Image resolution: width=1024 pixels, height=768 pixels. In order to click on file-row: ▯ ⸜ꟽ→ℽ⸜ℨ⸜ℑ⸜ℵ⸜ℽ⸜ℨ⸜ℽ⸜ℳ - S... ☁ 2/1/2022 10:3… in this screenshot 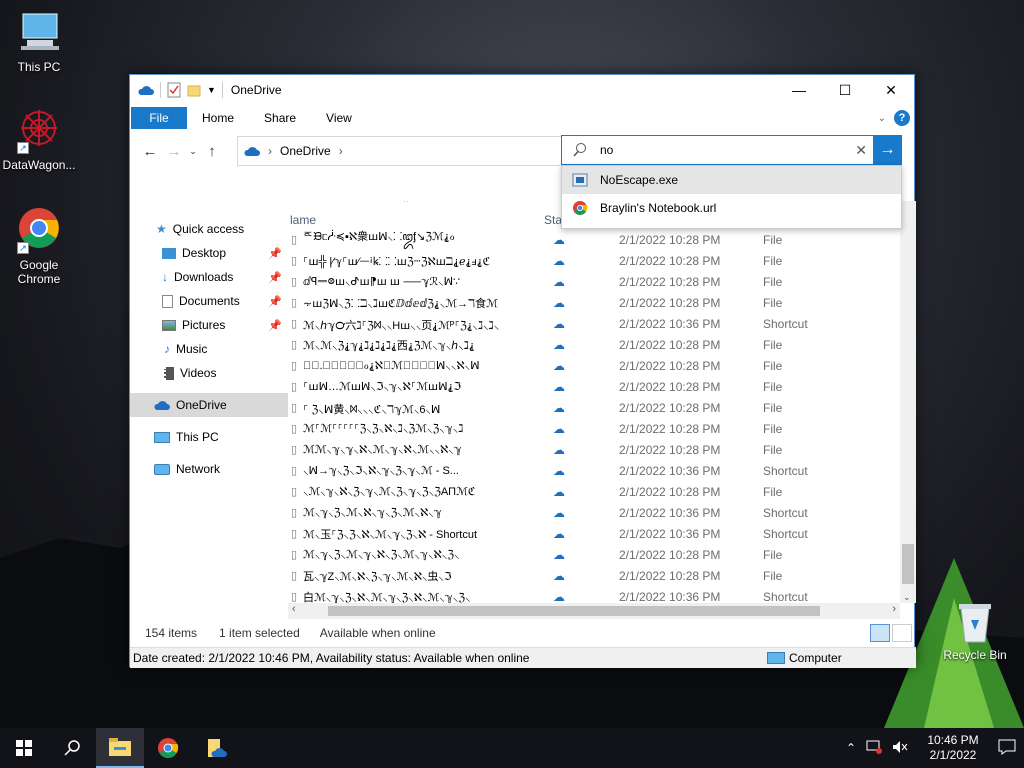, I will do `click(594, 470)`.